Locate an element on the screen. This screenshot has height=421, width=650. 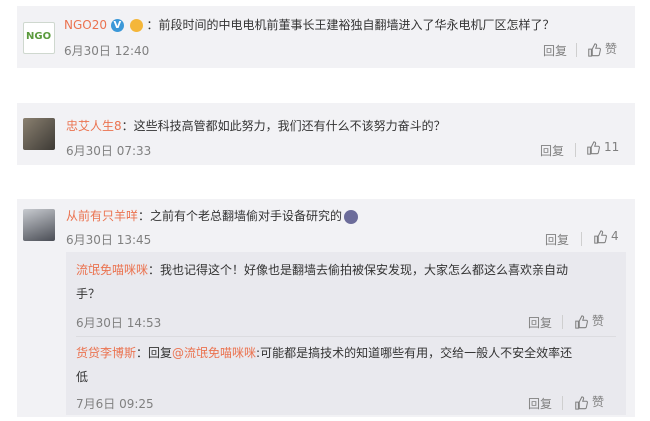
reply-text-2-cont: 低 is located at coordinates (82, 377).